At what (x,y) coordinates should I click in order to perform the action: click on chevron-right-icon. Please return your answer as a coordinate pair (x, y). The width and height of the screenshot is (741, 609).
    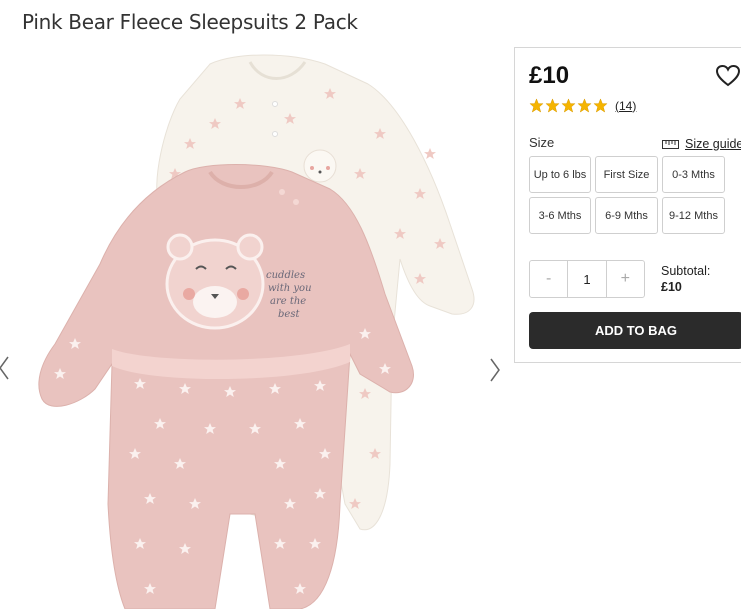
    Looking at the image, I should click on (495, 370).